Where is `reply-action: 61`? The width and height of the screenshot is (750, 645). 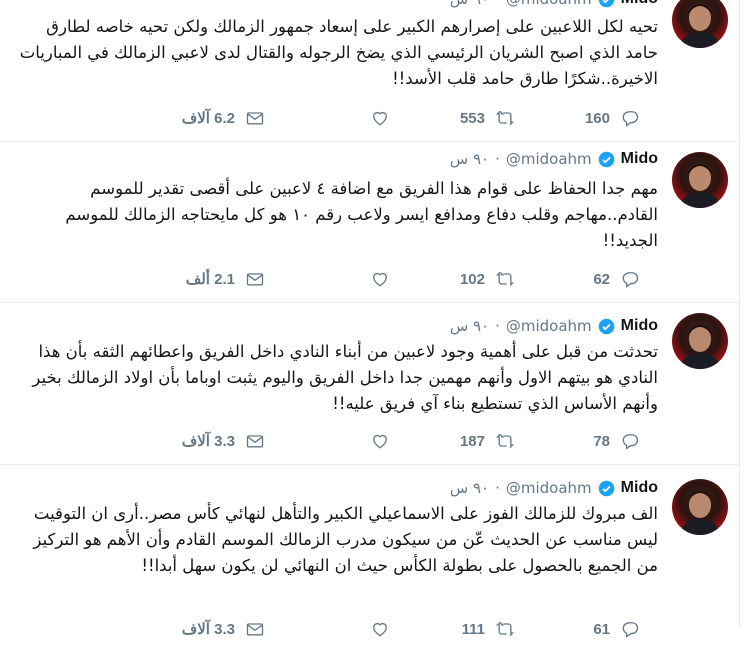
reply-action: 61 is located at coordinates (577, 629).